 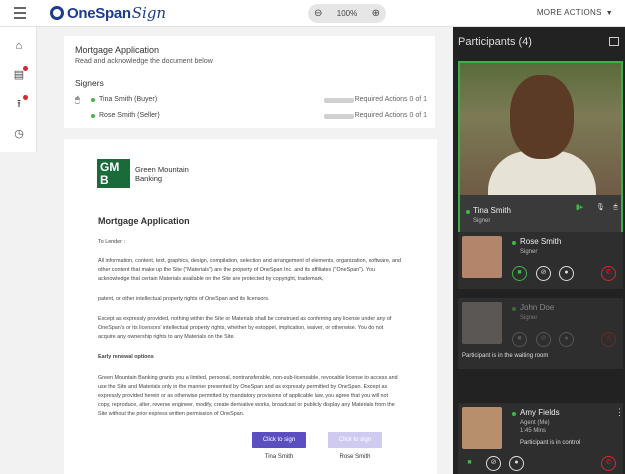 I want to click on home-icon: ⌂, so click(x=19, y=46).